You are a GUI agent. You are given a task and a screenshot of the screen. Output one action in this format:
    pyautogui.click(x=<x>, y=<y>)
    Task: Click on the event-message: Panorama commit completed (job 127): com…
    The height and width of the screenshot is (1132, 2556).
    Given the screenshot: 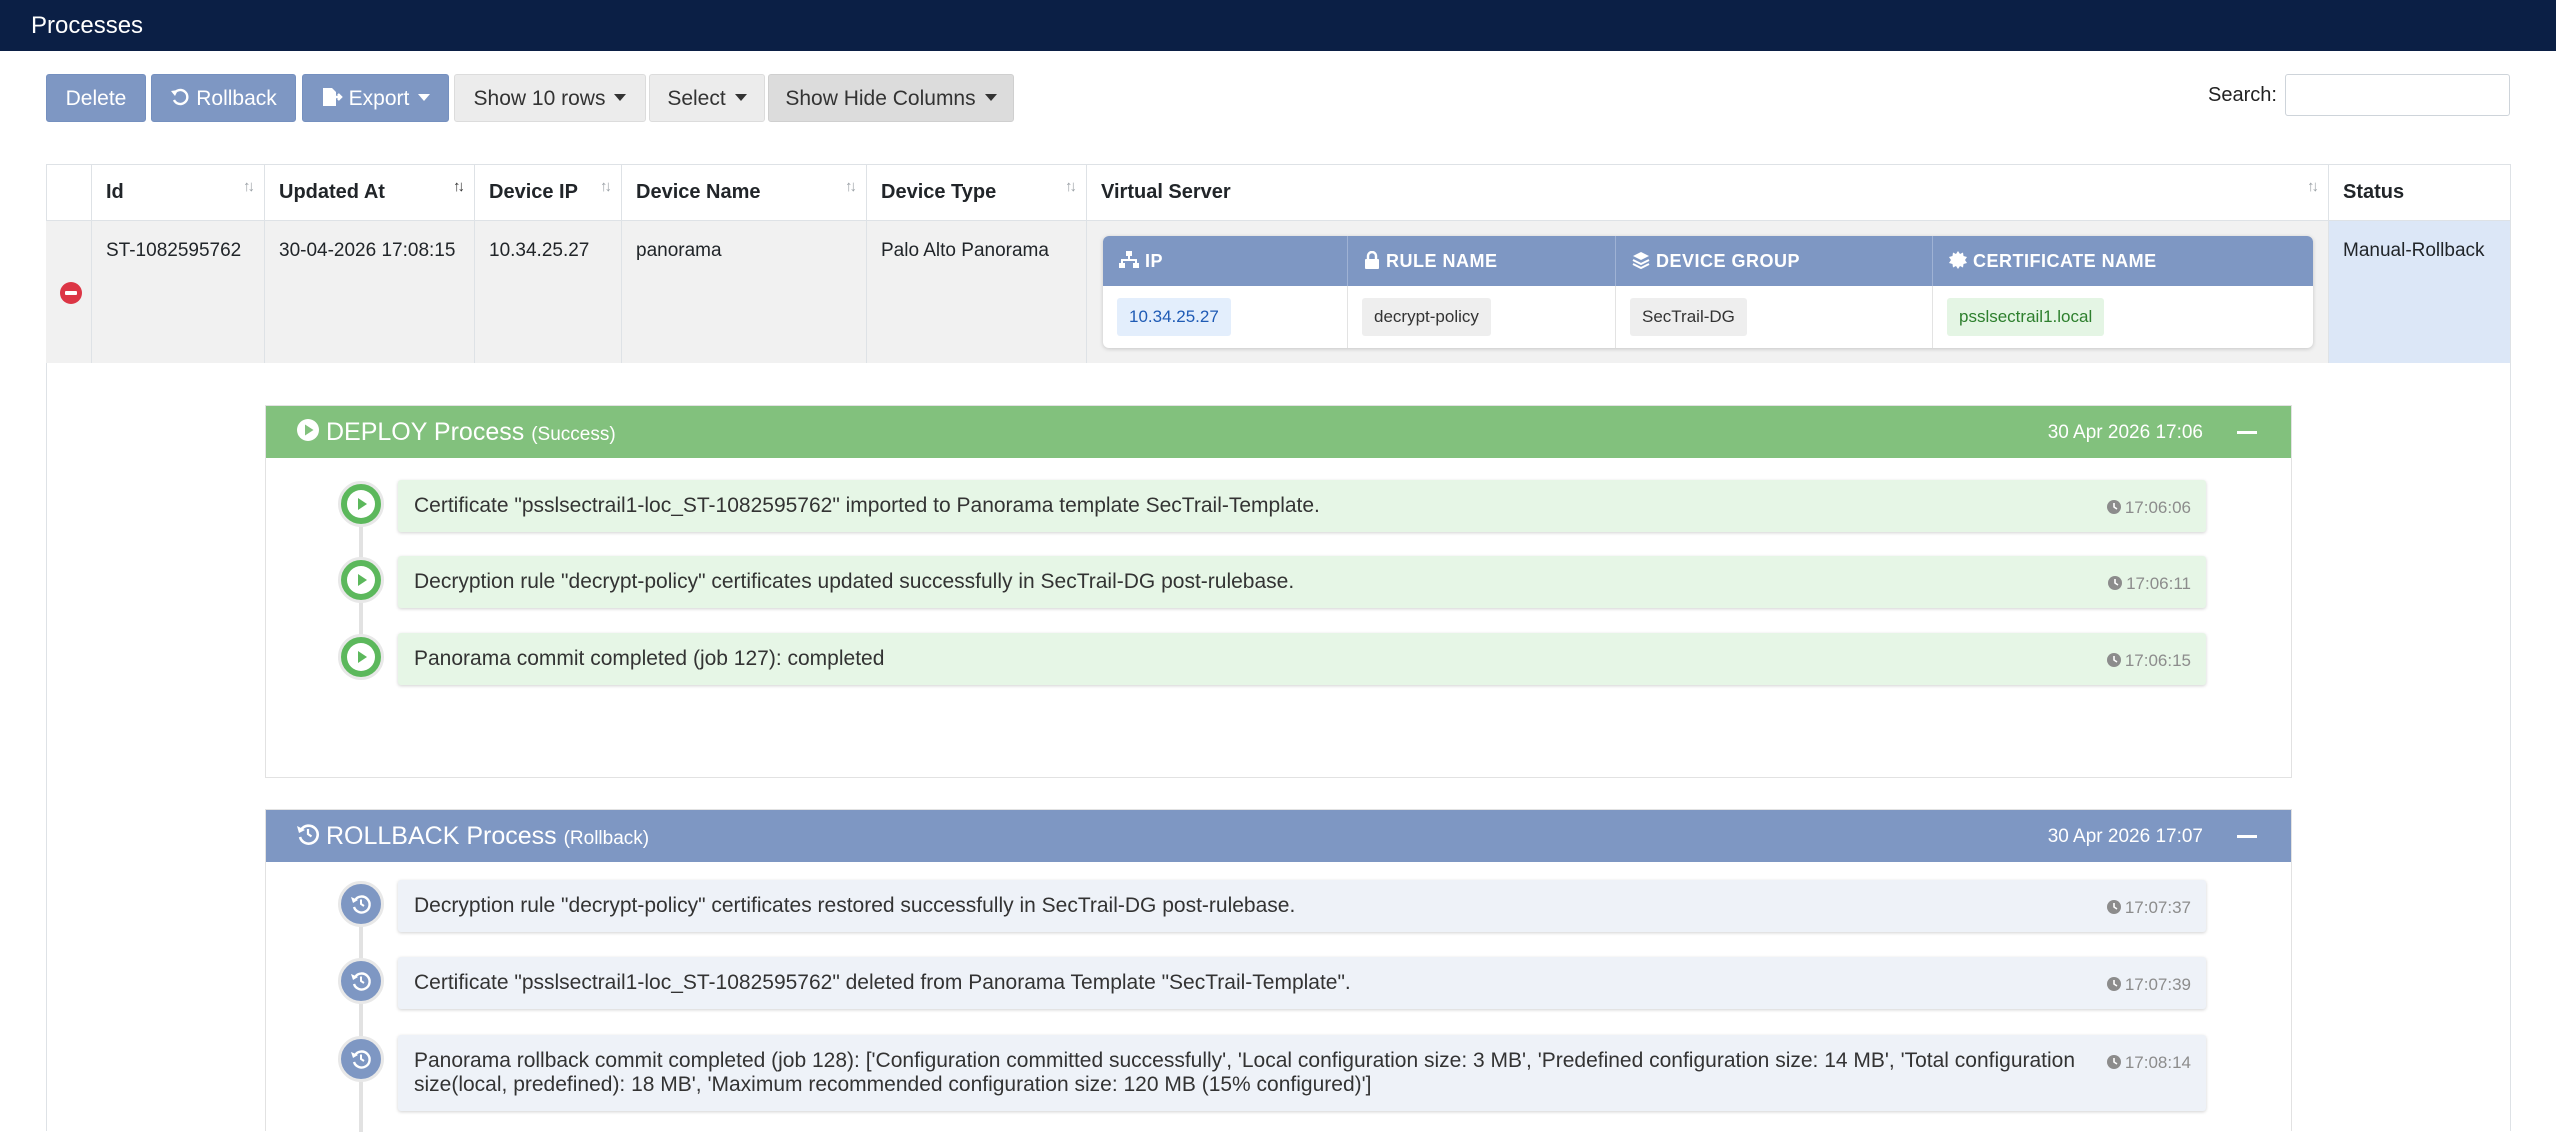 What is the action you would take?
    pyautogui.click(x=649, y=658)
    